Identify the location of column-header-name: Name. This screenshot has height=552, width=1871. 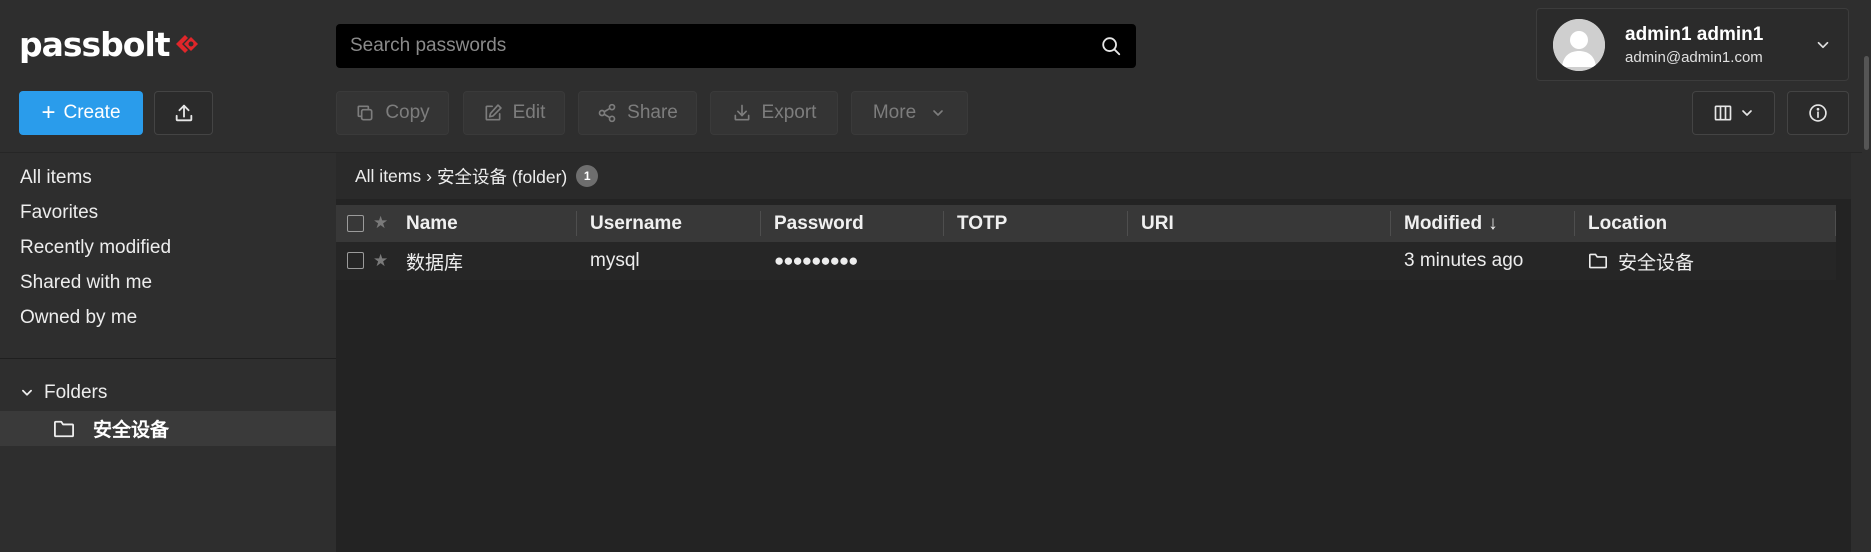
(432, 223).